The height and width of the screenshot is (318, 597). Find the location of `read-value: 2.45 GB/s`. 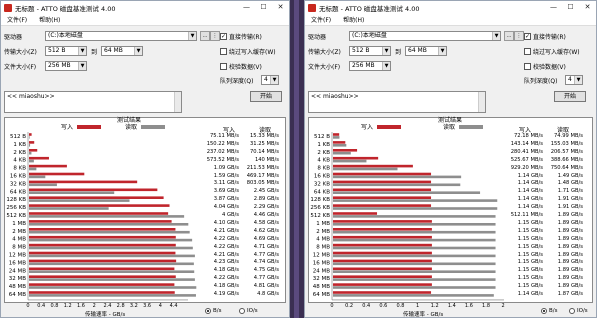

read-value: 2.45 GB/s is located at coordinates (266, 191).